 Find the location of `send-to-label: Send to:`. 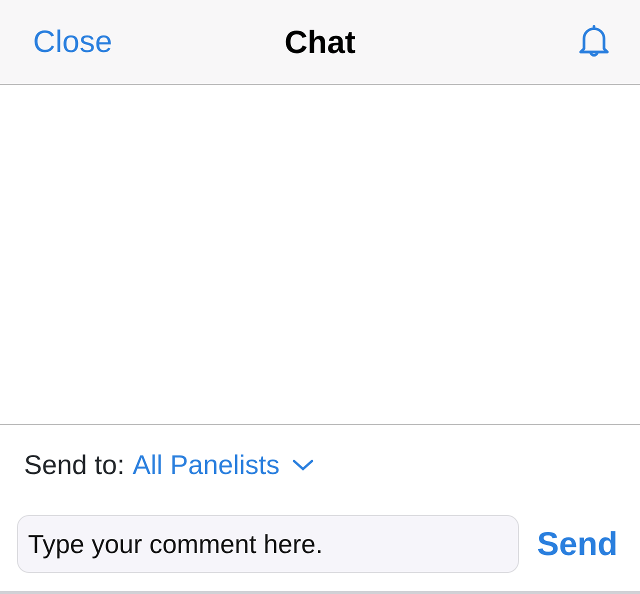

send-to-label: Send to: is located at coordinates (74, 465).